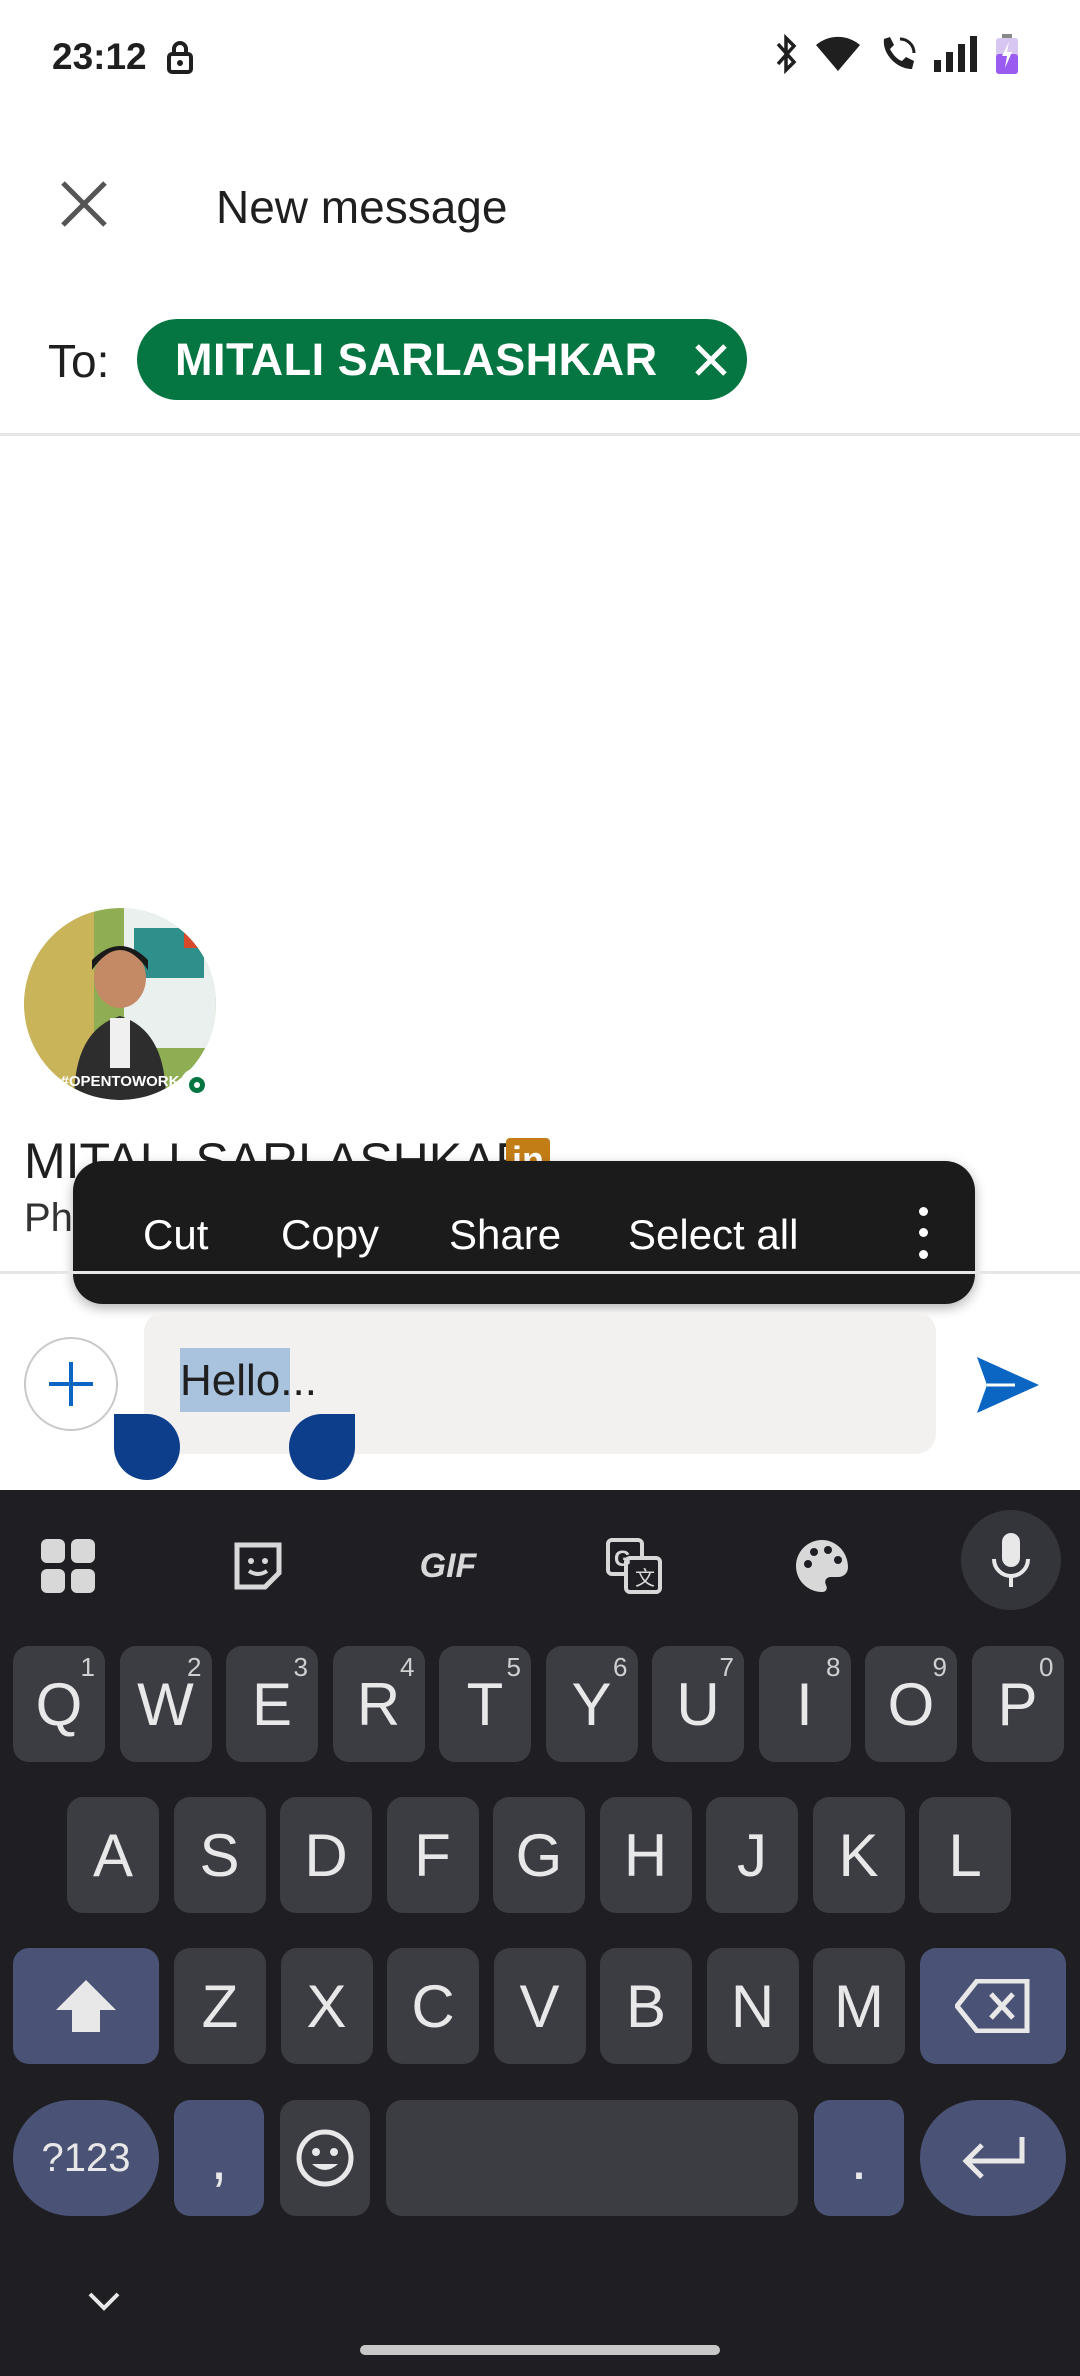 The width and height of the screenshot is (1080, 2376). I want to click on microphone-button, so click(1011, 1560).